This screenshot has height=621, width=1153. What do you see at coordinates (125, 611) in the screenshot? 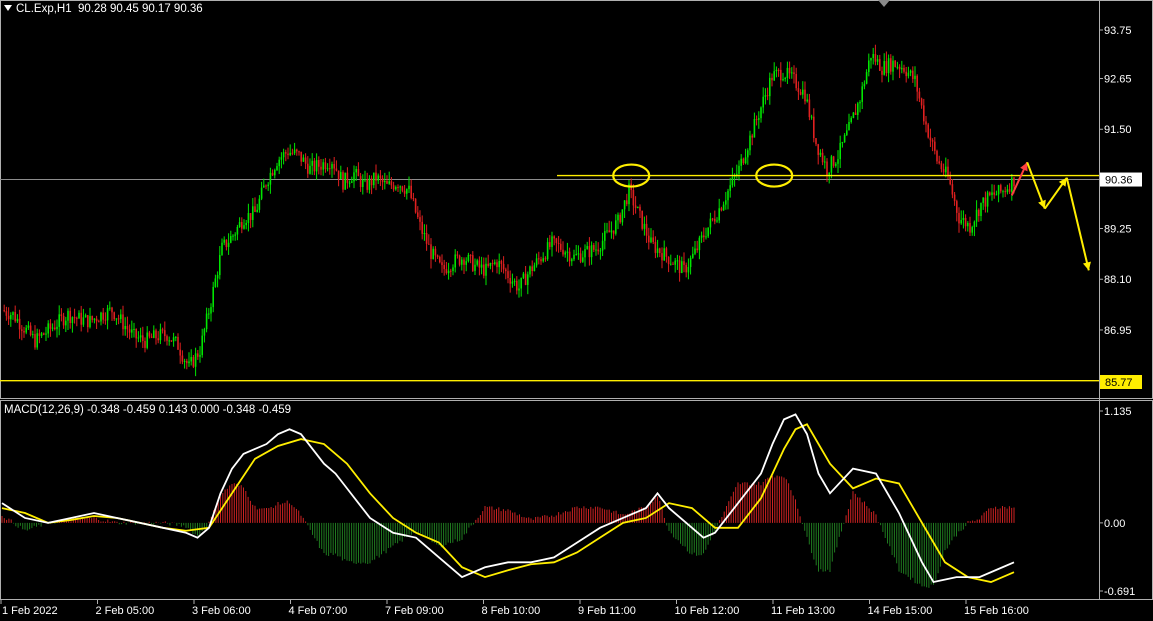
I see `time-tick-label: 2 Feb 05:00` at bounding box center [125, 611].